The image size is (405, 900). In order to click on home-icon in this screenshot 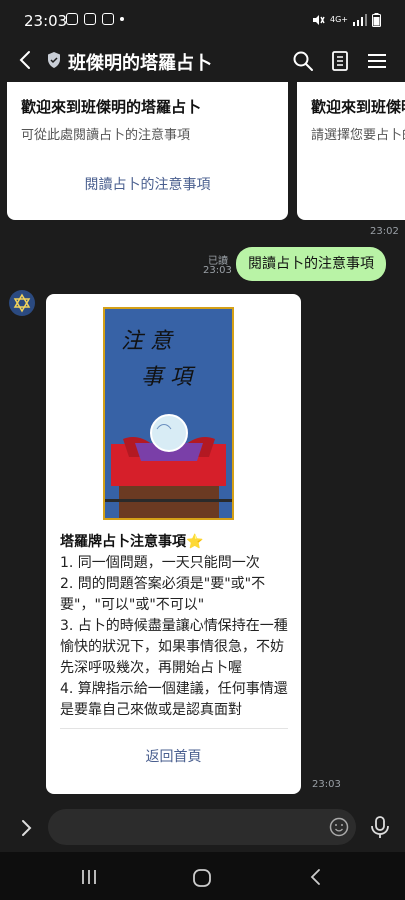, I will do `click(202, 878)`.